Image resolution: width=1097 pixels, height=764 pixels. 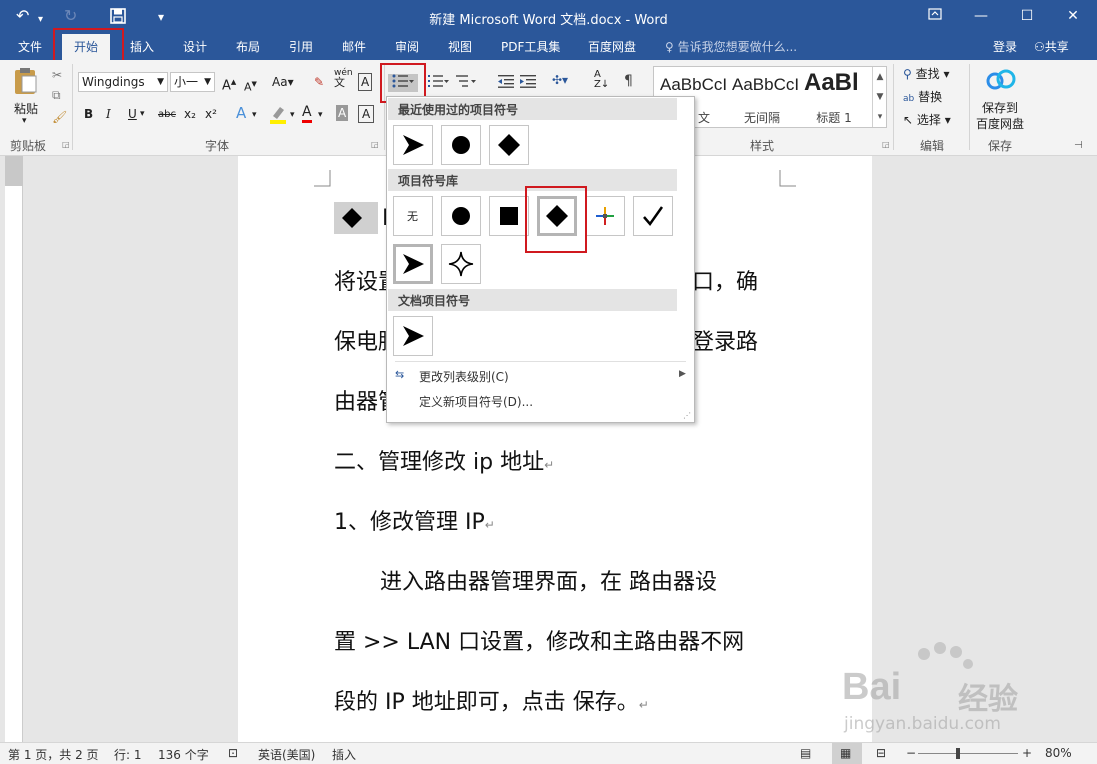 I want to click on zoom-slider, so click(x=968, y=753).